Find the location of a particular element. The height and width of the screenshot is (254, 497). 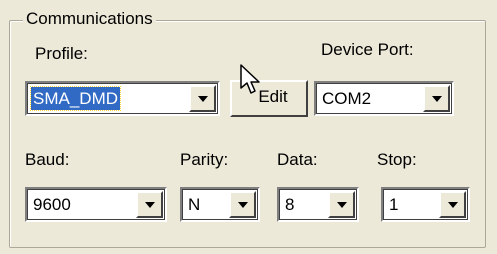

parity-select: N is located at coordinates (220, 204).